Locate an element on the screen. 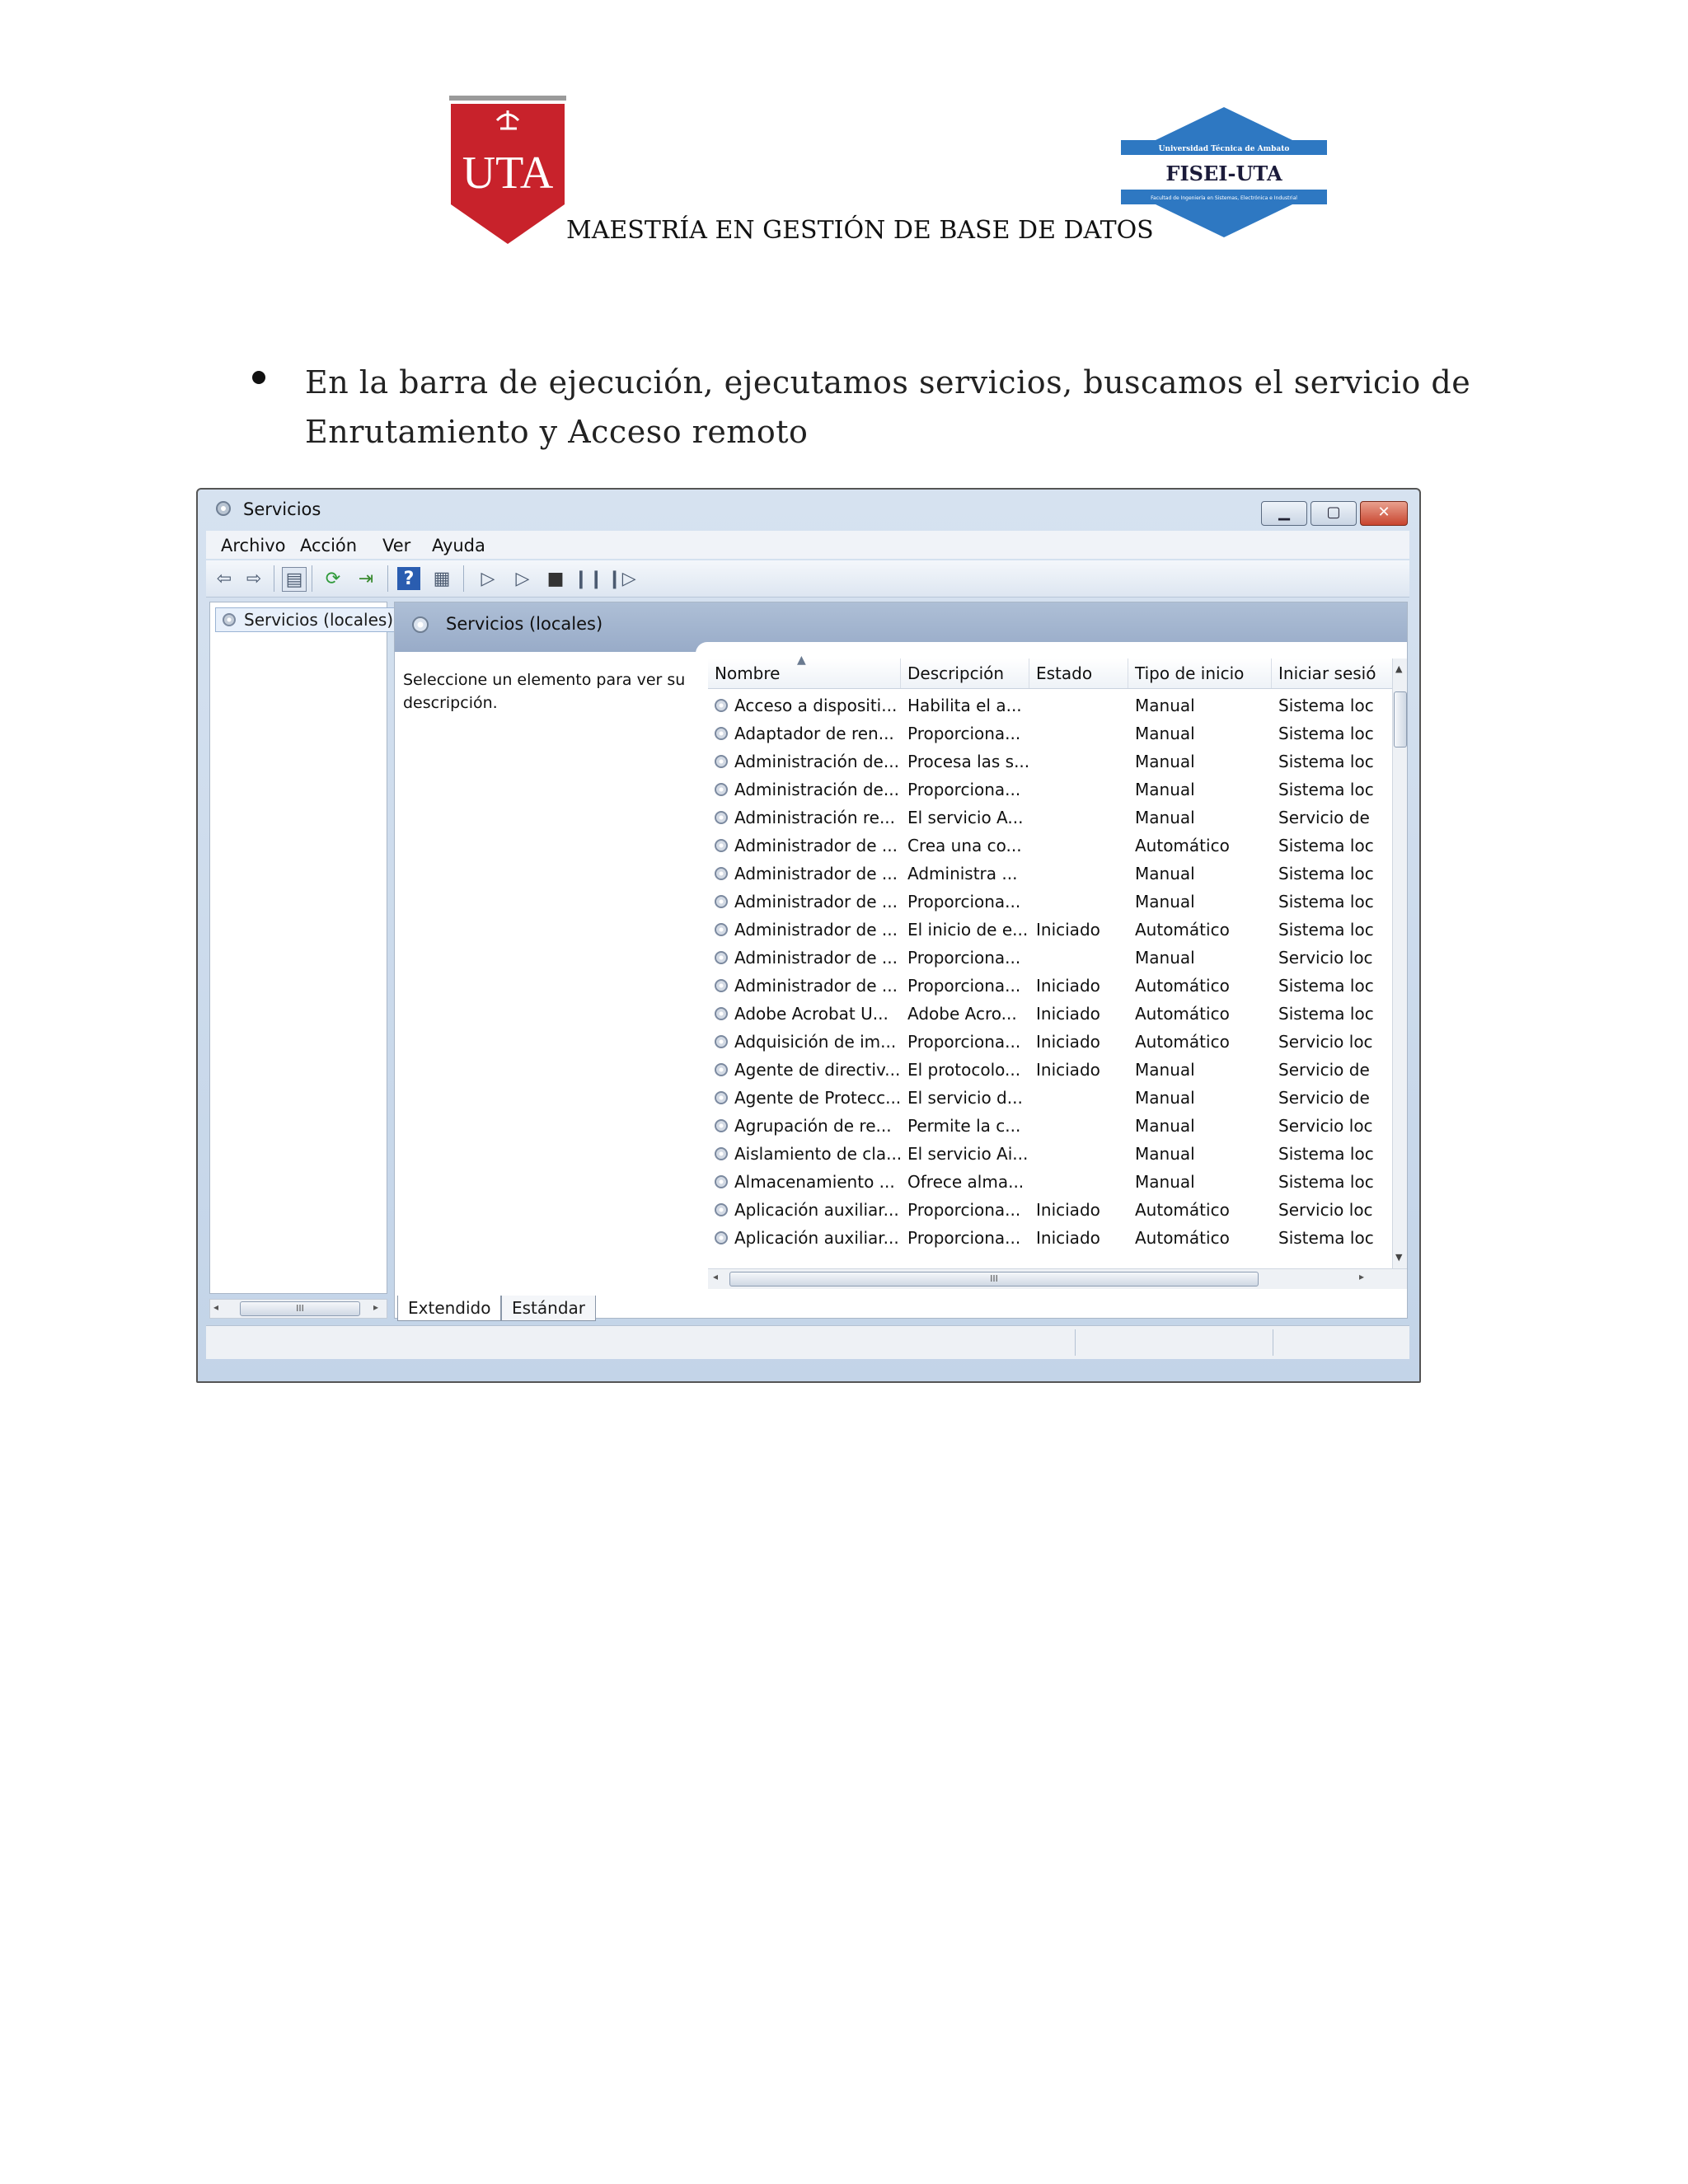  stop-icon: ■ is located at coordinates (555, 578).